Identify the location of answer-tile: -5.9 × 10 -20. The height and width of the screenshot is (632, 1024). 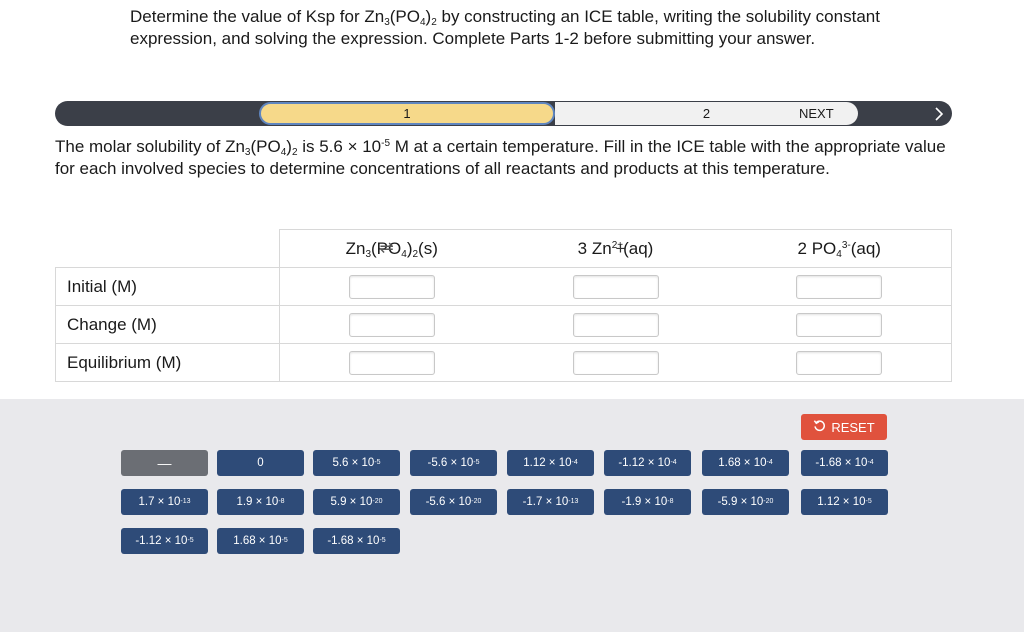
(745, 502).